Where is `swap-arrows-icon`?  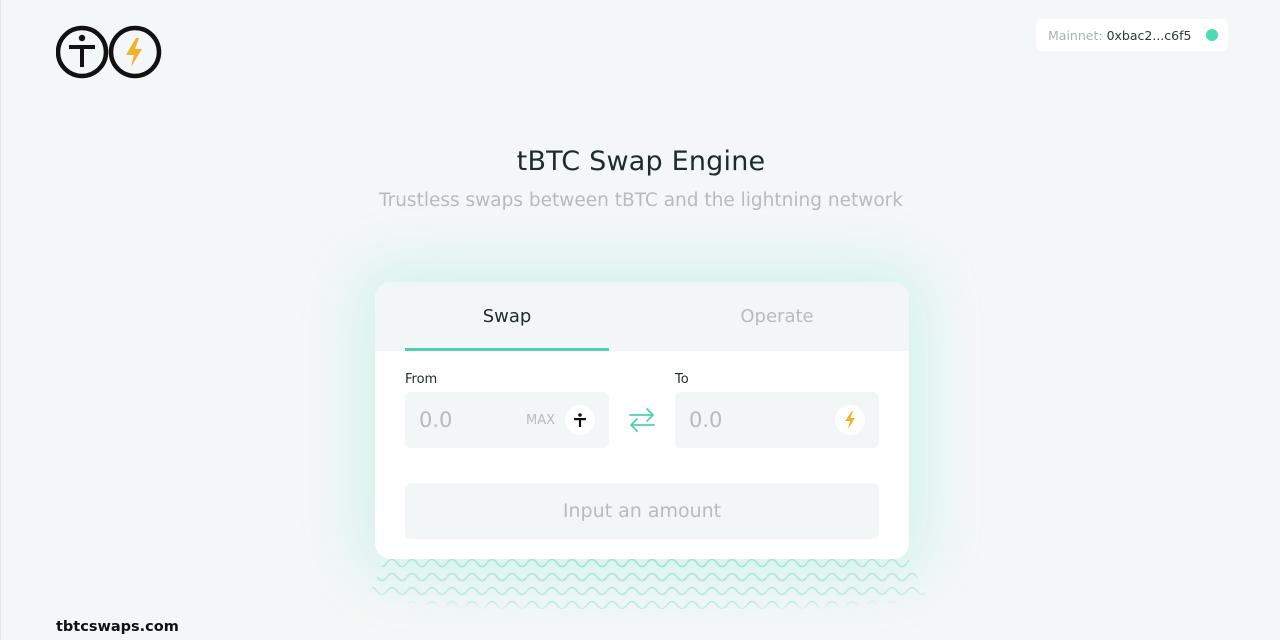 swap-arrows-icon is located at coordinates (642, 420).